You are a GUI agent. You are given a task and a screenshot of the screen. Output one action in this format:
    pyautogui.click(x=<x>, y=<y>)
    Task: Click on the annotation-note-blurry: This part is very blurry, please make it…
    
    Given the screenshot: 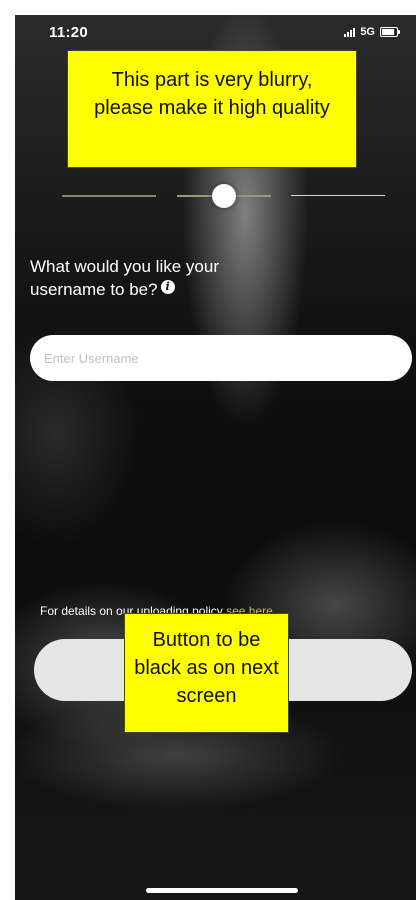 What is the action you would take?
    pyautogui.click(x=212, y=109)
    